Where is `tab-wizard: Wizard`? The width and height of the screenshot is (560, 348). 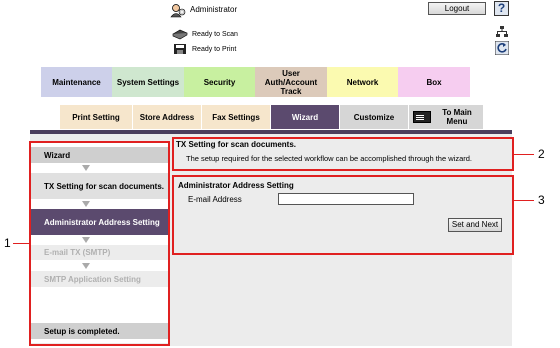
tab-wizard: Wizard is located at coordinates (305, 117).